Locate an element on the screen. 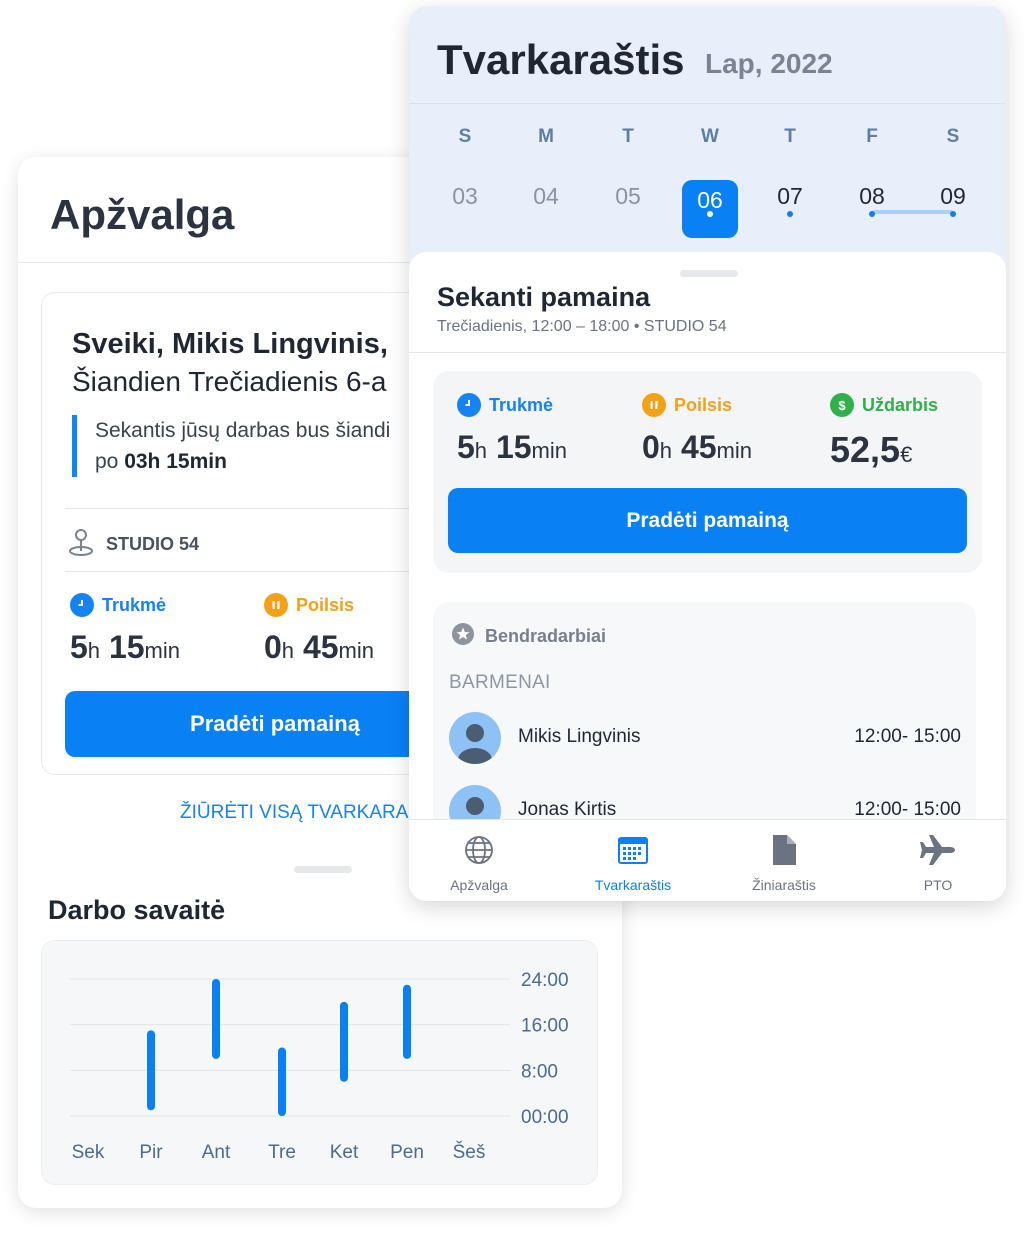 The width and height of the screenshot is (1024, 1238). group-label: BARMENAI is located at coordinates (500, 682).